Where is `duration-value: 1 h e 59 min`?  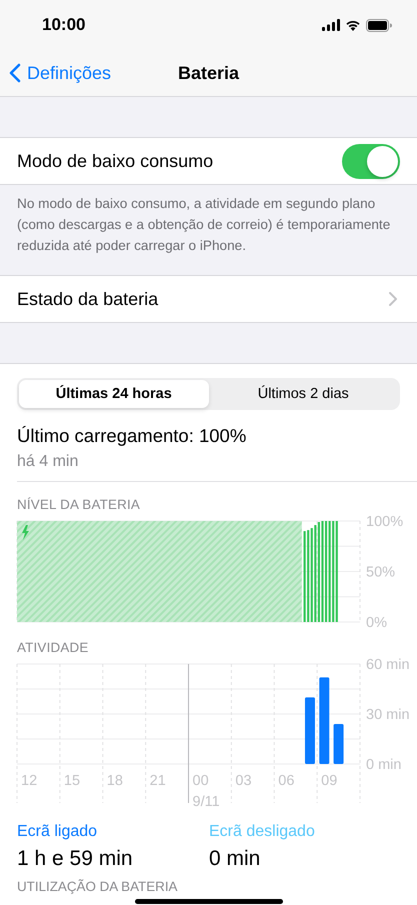
duration-value: 1 h e 59 min is located at coordinates (75, 859).